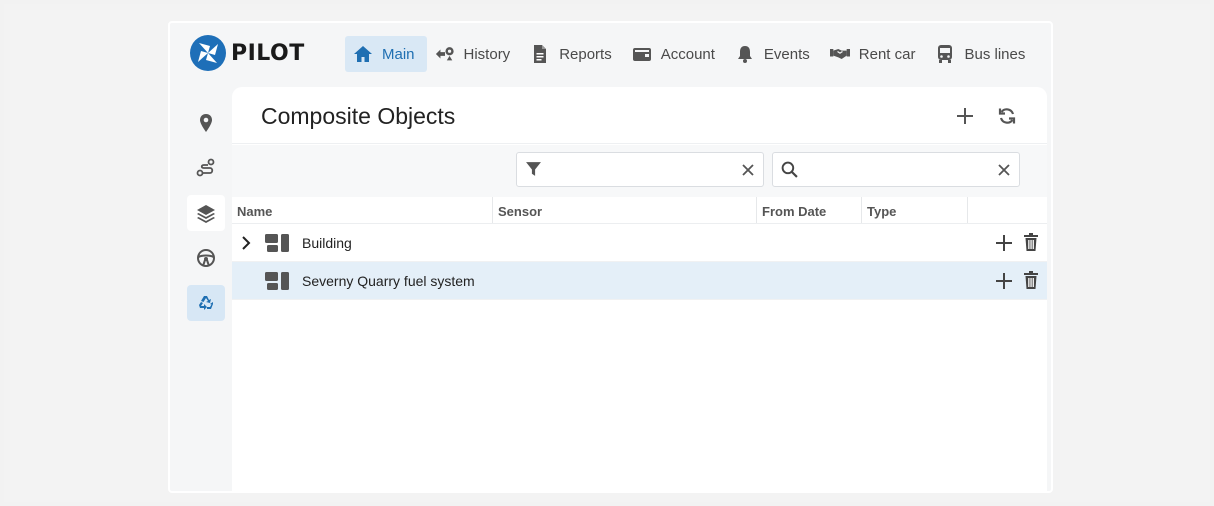  I want to click on nav-bus-lines-label: Bus lines, so click(995, 54).